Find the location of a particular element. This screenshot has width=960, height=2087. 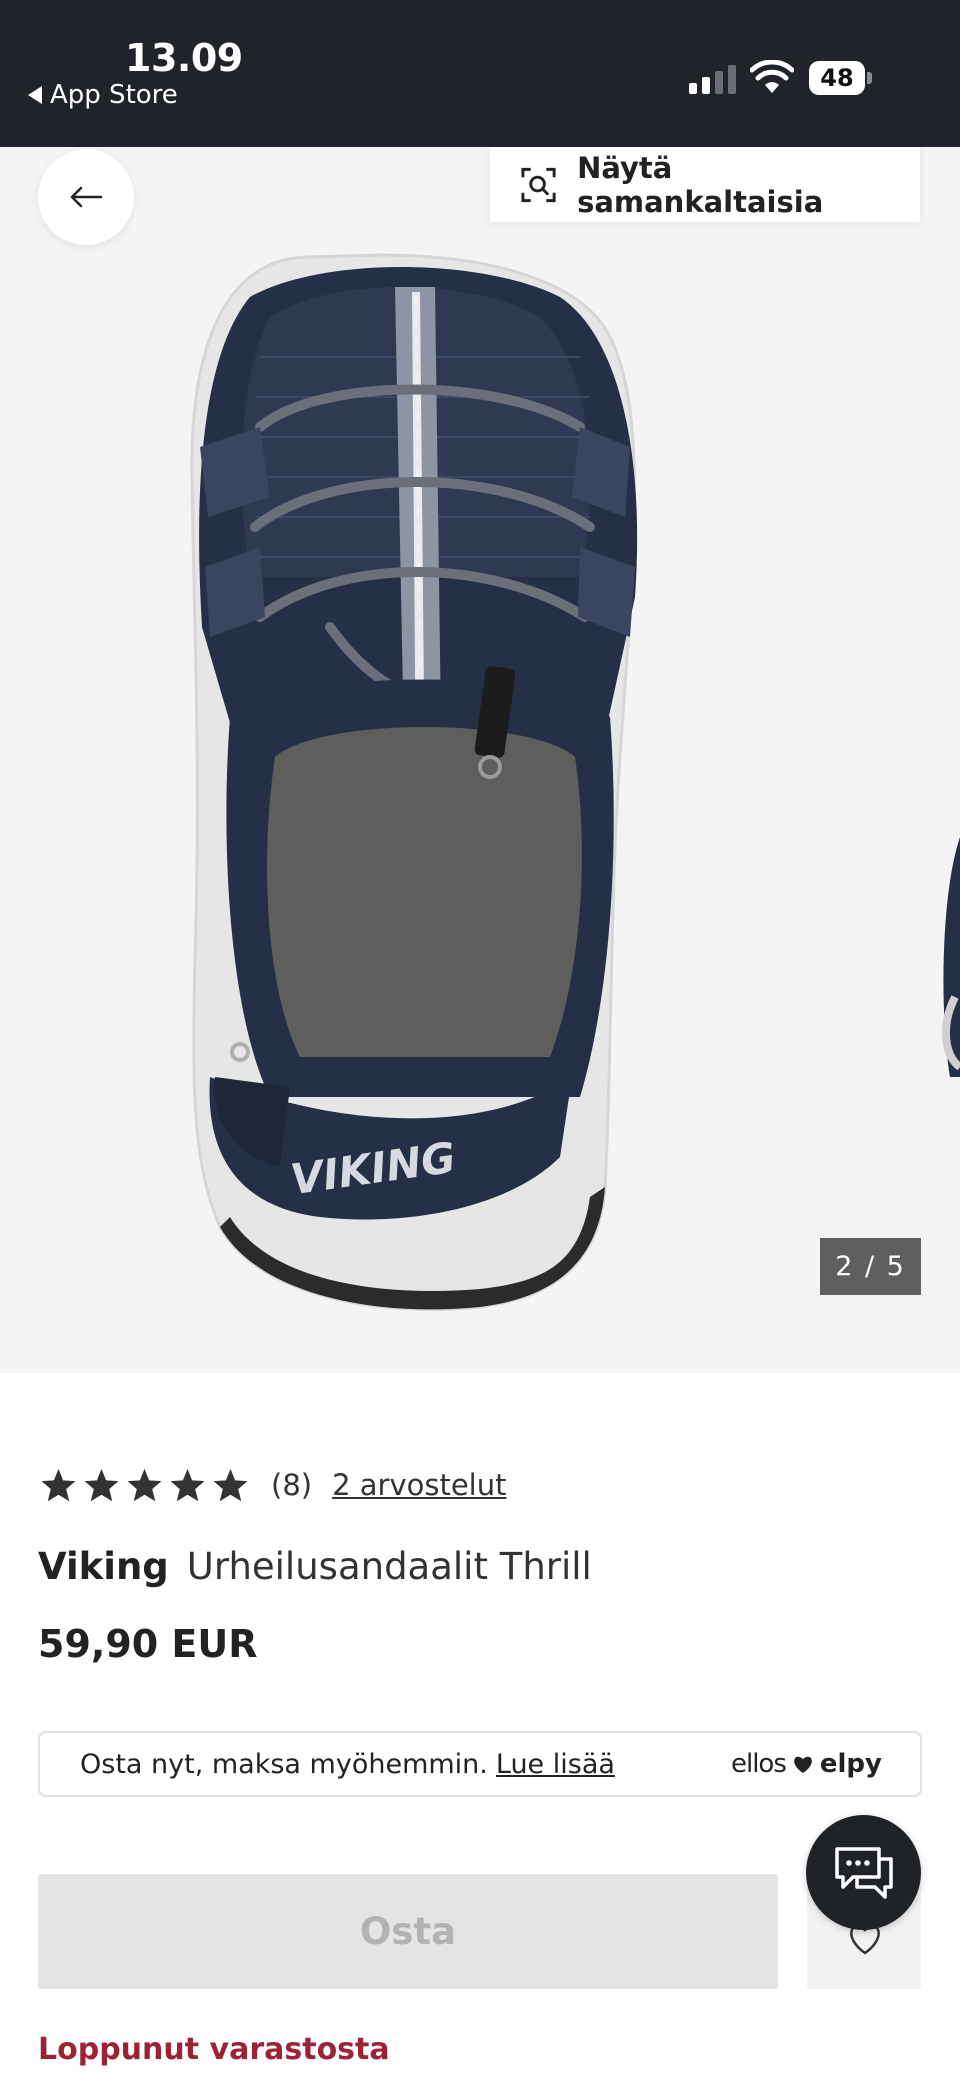

image-pager: 2 / 5 is located at coordinates (870, 1266).